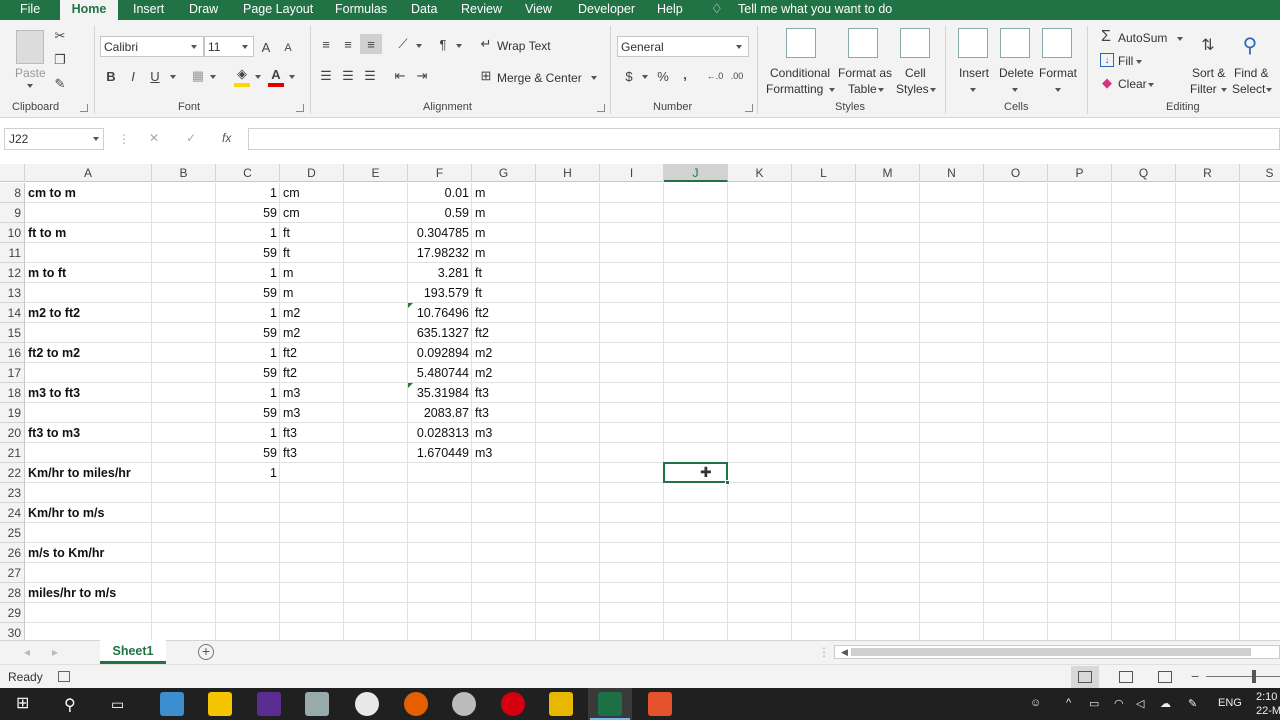 This screenshot has width=1280, height=720. I want to click on tab-data: Data, so click(424, 10).